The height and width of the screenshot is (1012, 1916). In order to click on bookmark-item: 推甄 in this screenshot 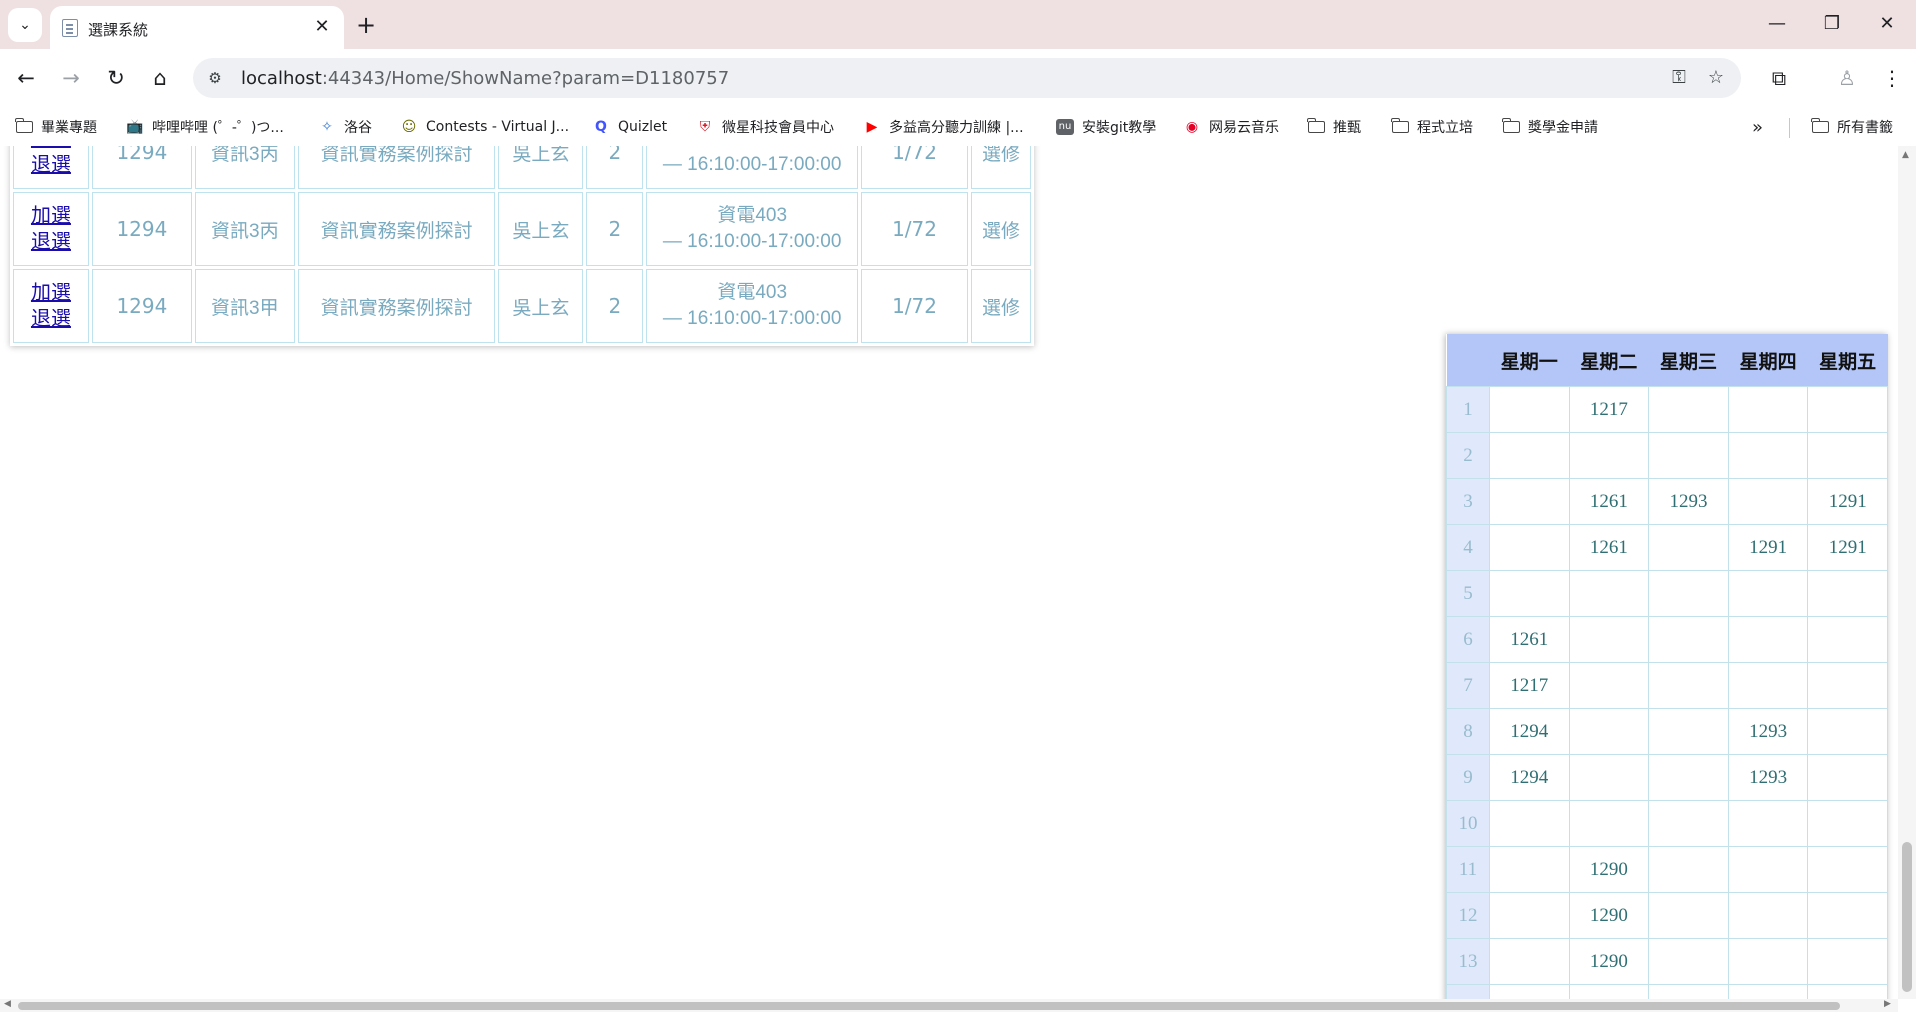, I will do `click(1334, 127)`.